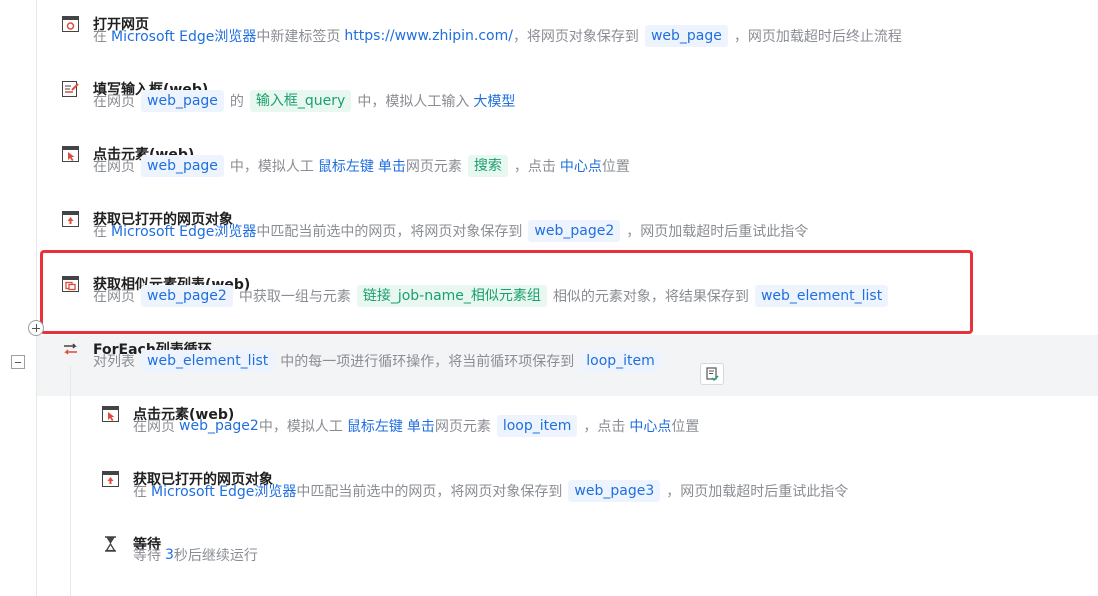 The height and width of the screenshot is (596, 1098). Describe the element at coordinates (506, 292) in the screenshot. I see `highlight-box` at that location.